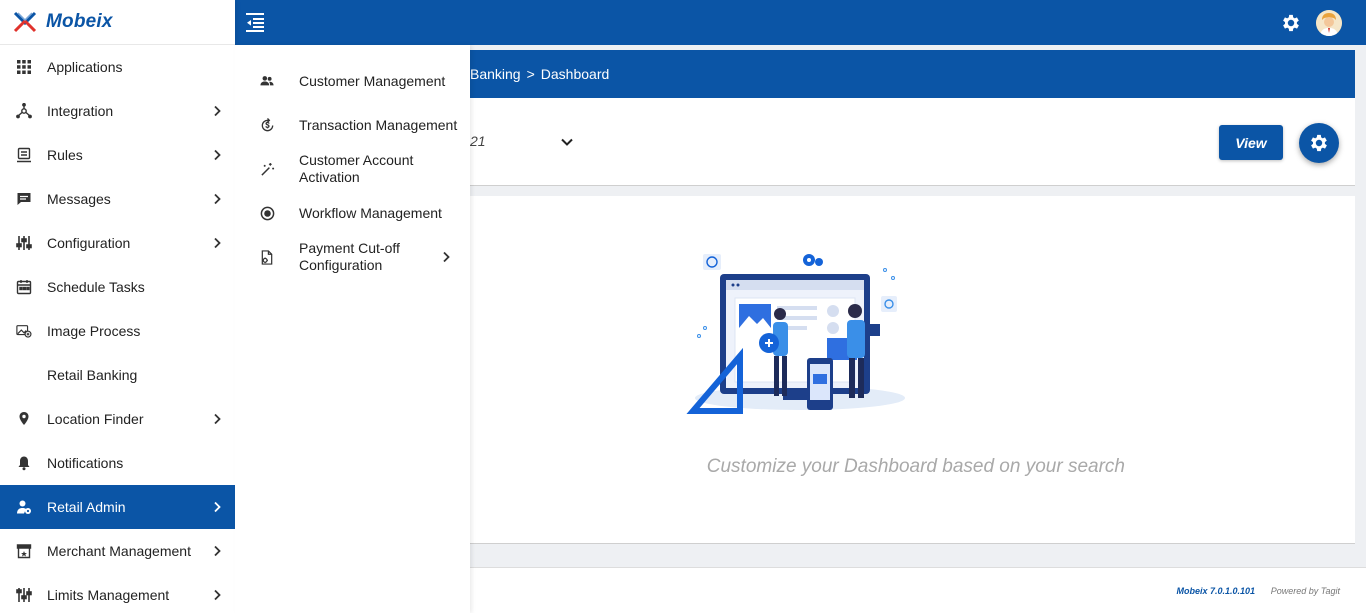 The width and height of the screenshot is (1366, 613). Describe the element at coordinates (24, 111) in the screenshot. I see `integration-icon` at that location.